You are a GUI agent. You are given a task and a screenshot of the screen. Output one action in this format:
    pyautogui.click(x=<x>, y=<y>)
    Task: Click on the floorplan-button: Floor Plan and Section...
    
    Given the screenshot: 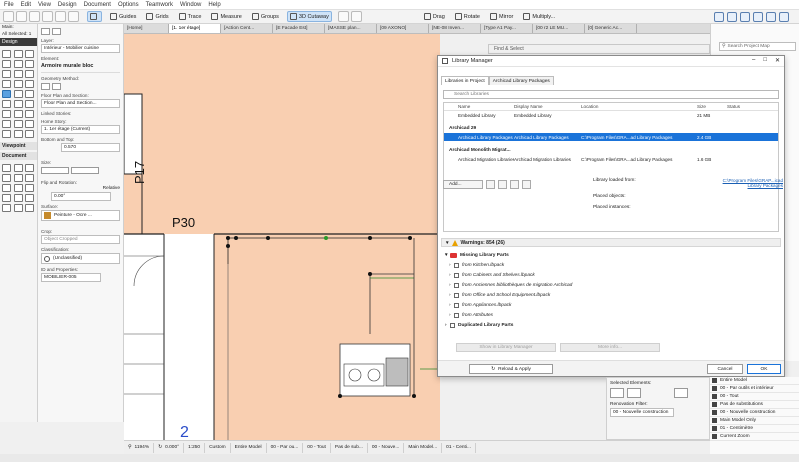 What is the action you would take?
    pyautogui.click(x=80, y=103)
    